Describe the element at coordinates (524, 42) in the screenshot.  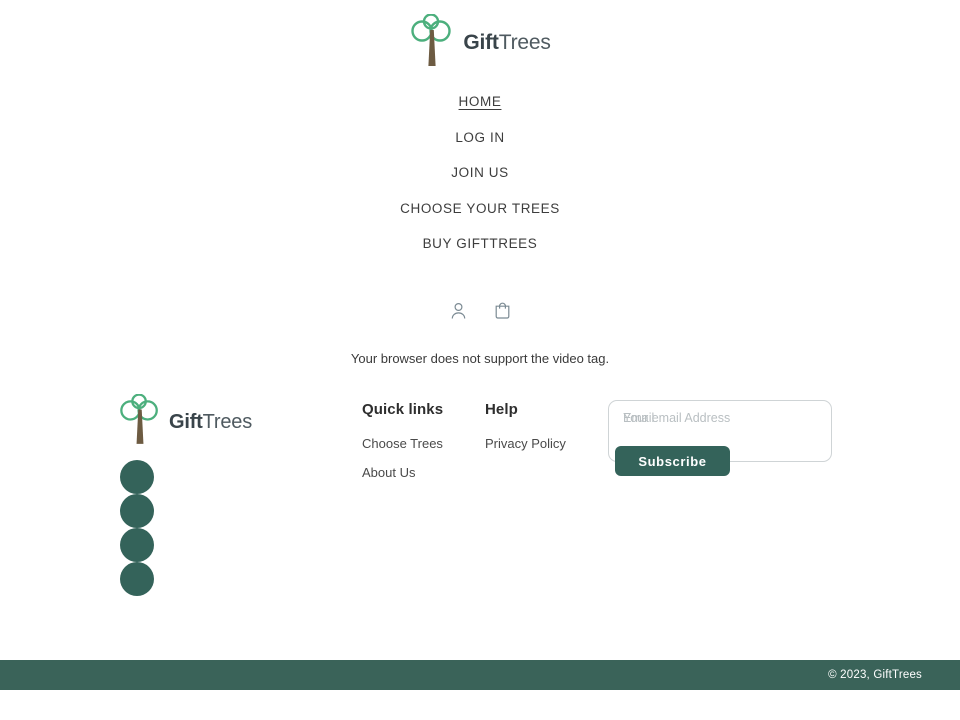
I see `brand-word-light: Trees` at that location.